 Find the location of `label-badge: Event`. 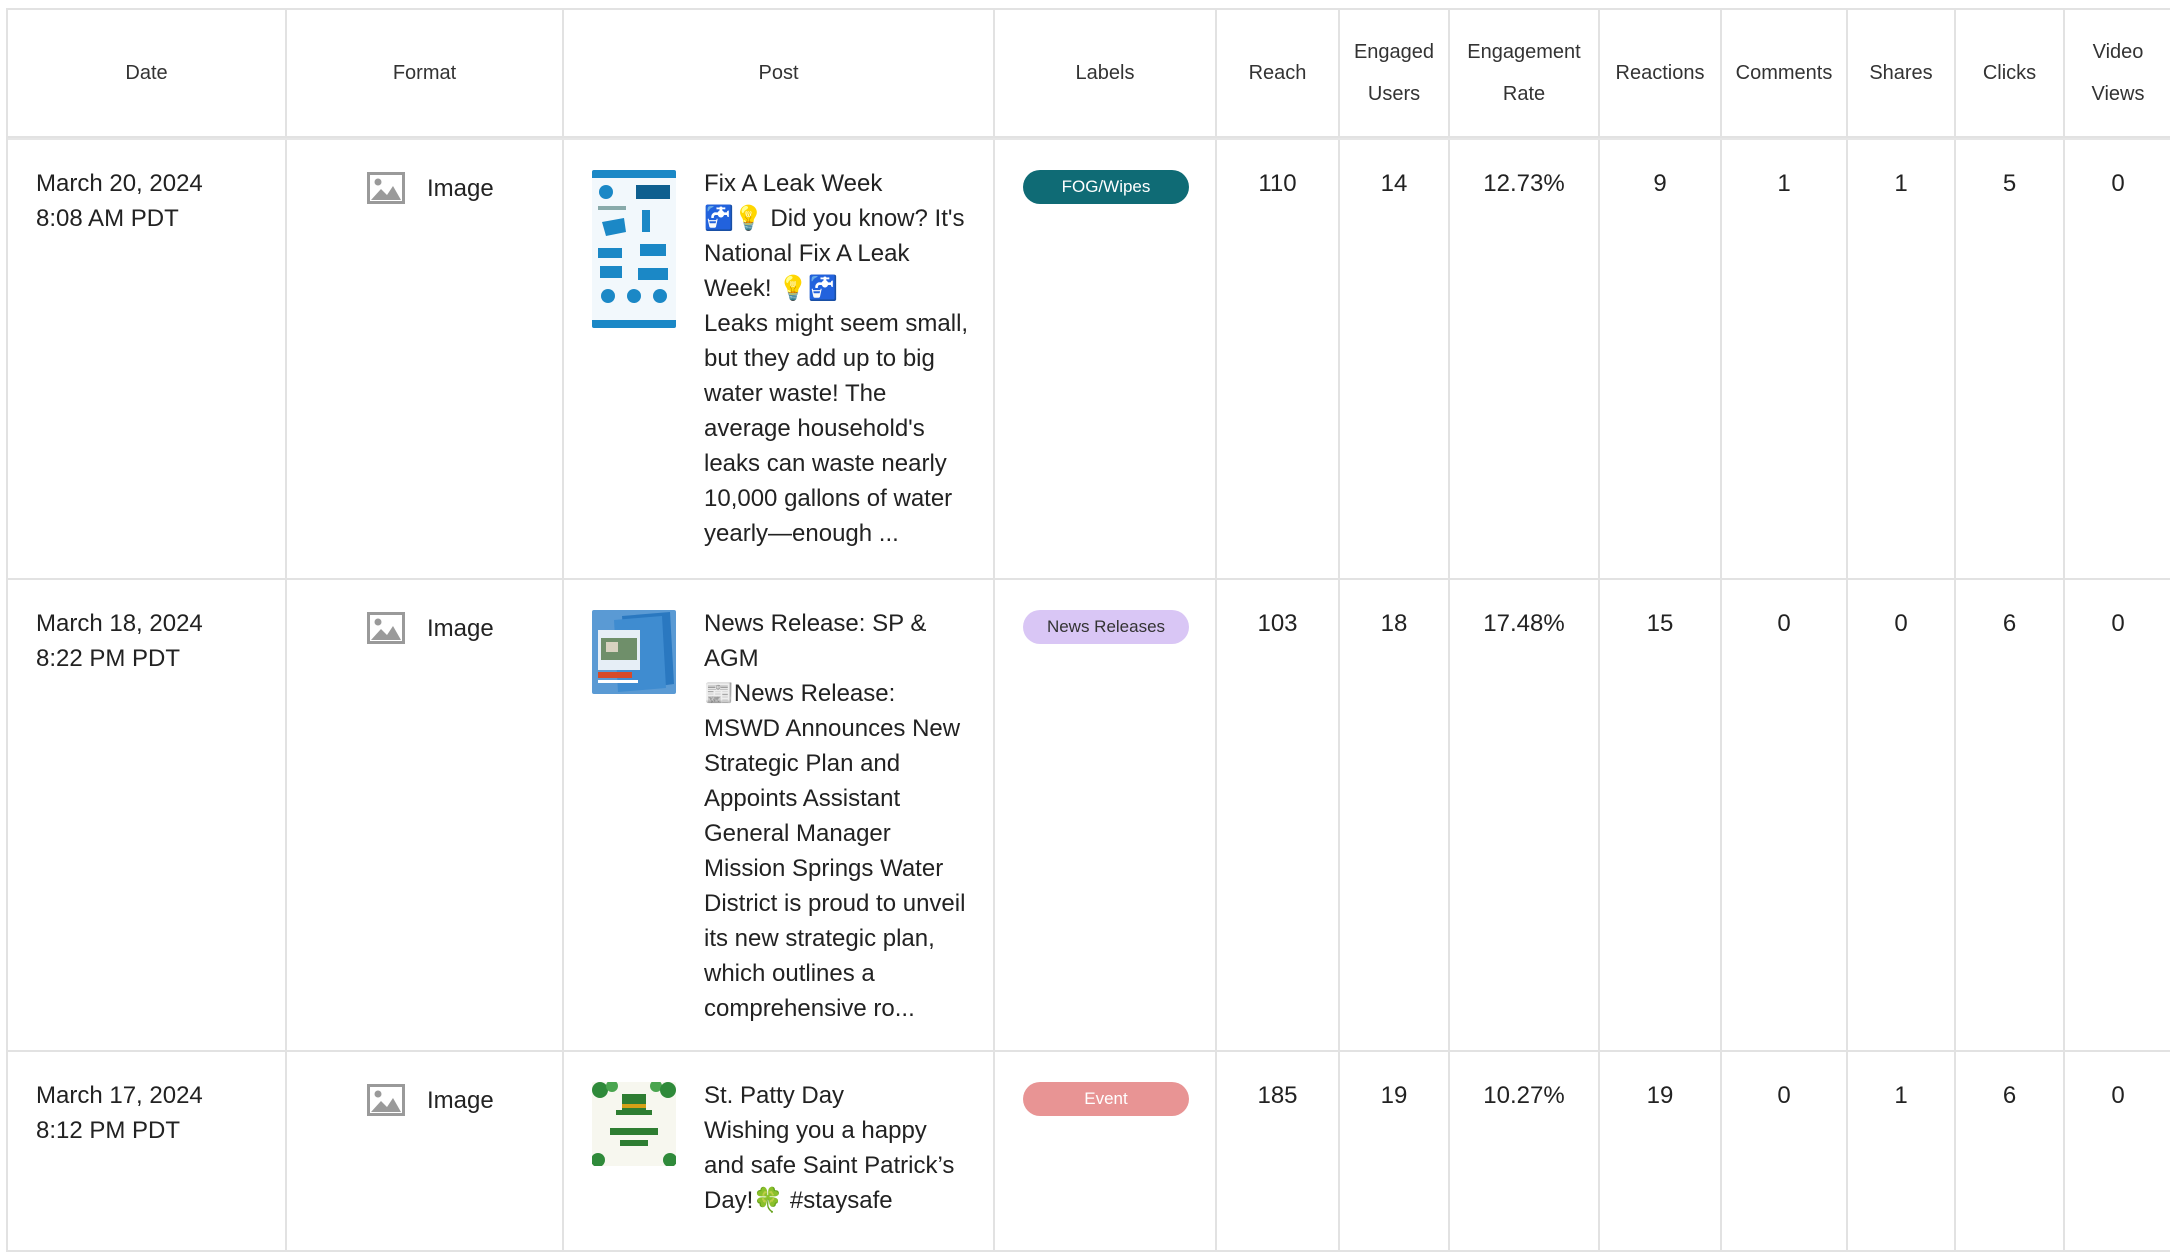

label-badge: Event is located at coordinates (1106, 1099).